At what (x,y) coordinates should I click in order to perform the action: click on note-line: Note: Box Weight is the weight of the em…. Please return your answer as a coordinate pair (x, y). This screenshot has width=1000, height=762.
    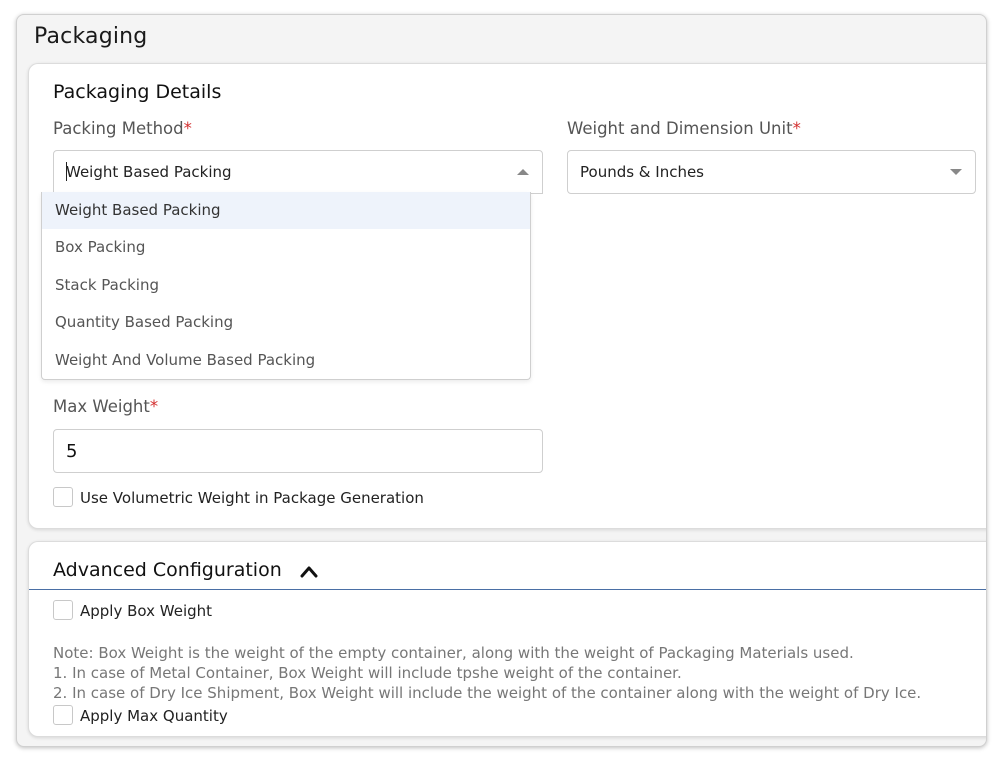
    Looking at the image, I should click on (453, 653).